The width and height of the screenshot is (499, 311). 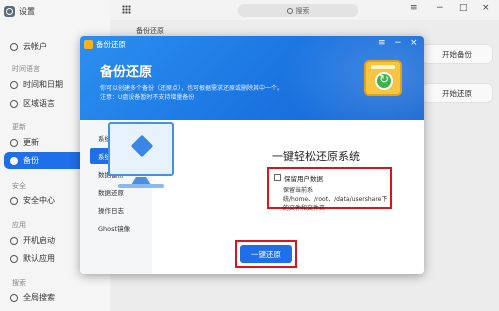 I want to click on monitor-illustration, so click(x=141, y=149).